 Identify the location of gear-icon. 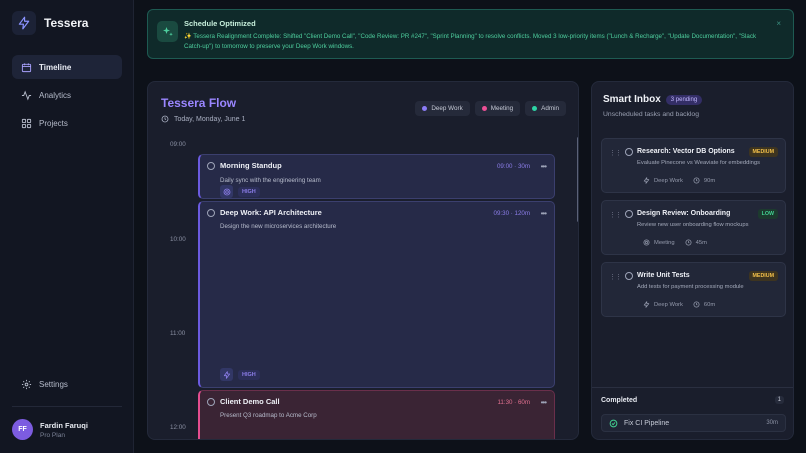
(26, 384).